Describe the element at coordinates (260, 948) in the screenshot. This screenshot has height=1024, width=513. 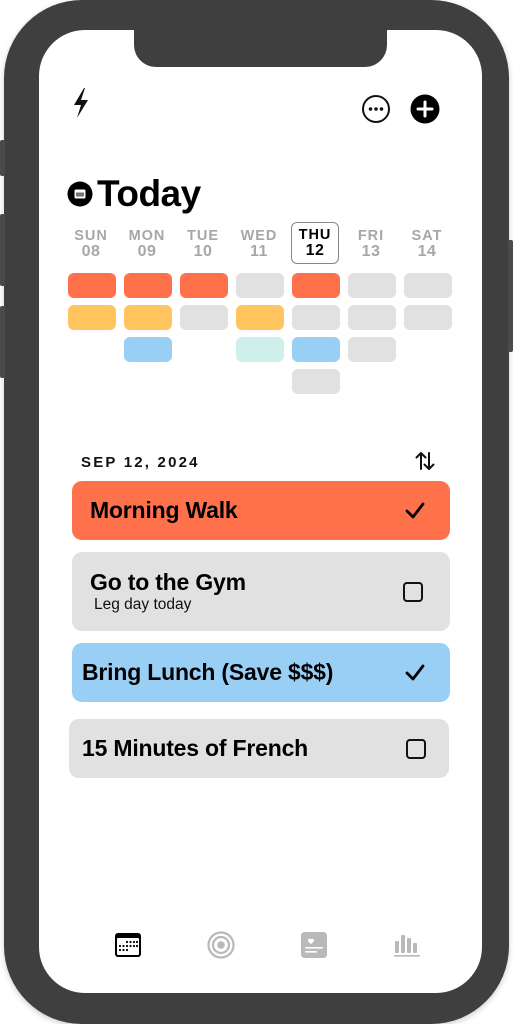
I see `tab-bar` at that location.